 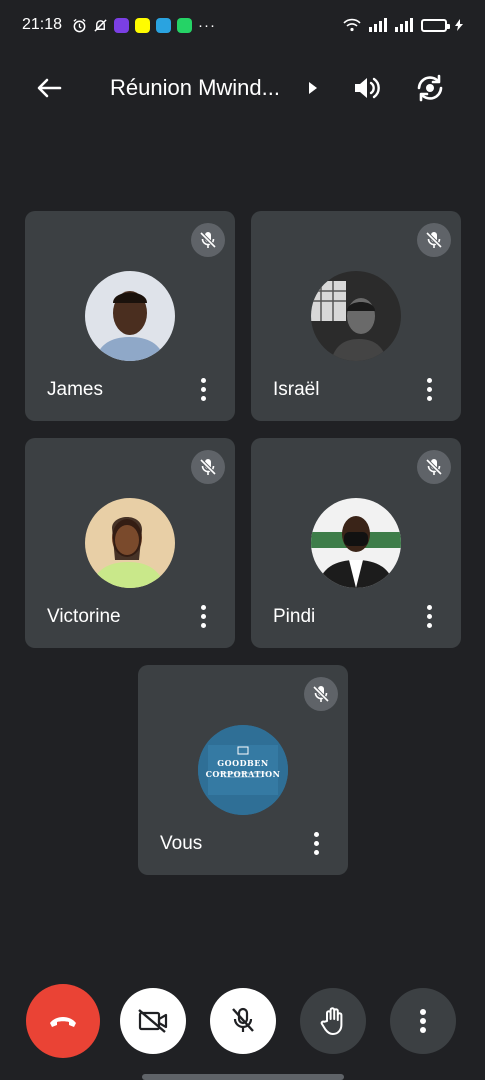 What do you see at coordinates (296, 389) in the screenshot?
I see `participant-name: Israël` at bounding box center [296, 389].